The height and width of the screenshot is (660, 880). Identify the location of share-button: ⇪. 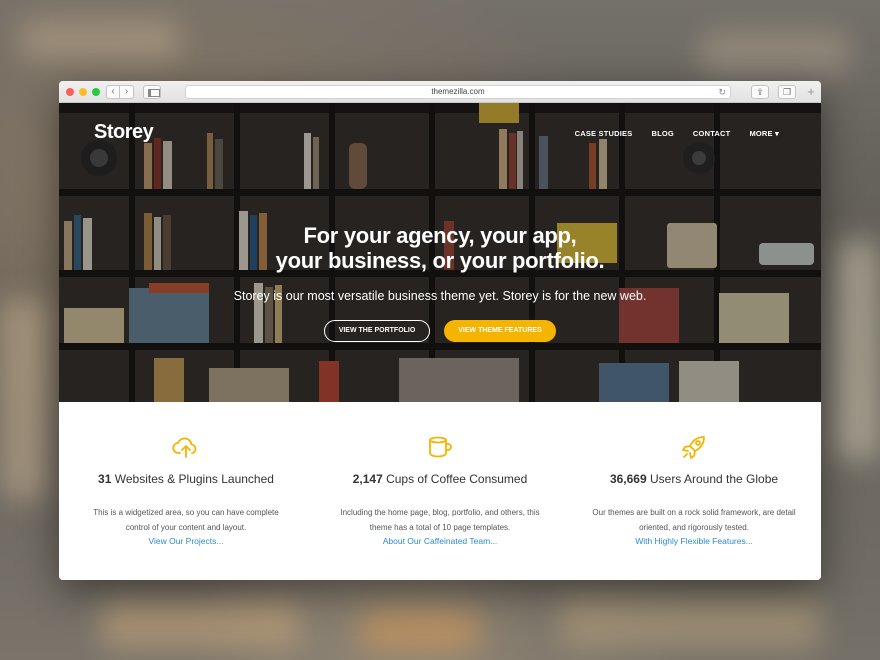
(760, 92).